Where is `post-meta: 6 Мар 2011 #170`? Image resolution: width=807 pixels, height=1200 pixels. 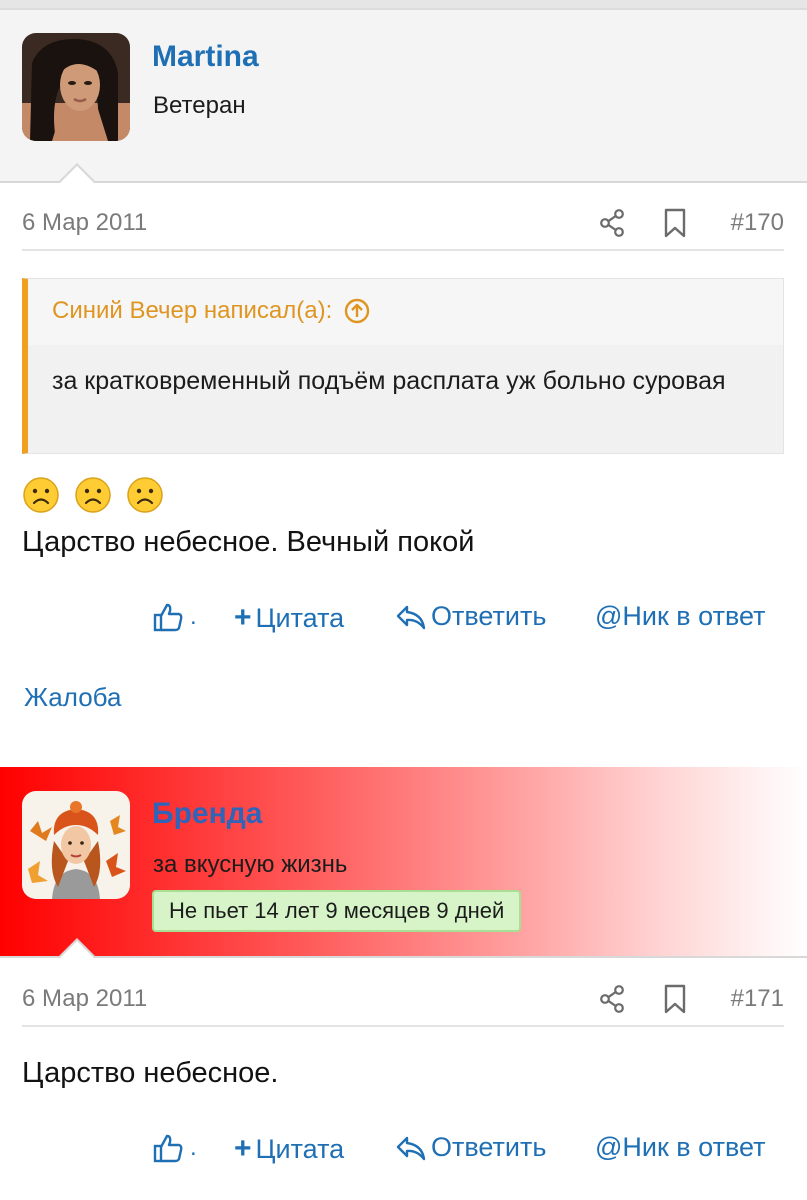 post-meta: 6 Мар 2011 #170 is located at coordinates (403, 224).